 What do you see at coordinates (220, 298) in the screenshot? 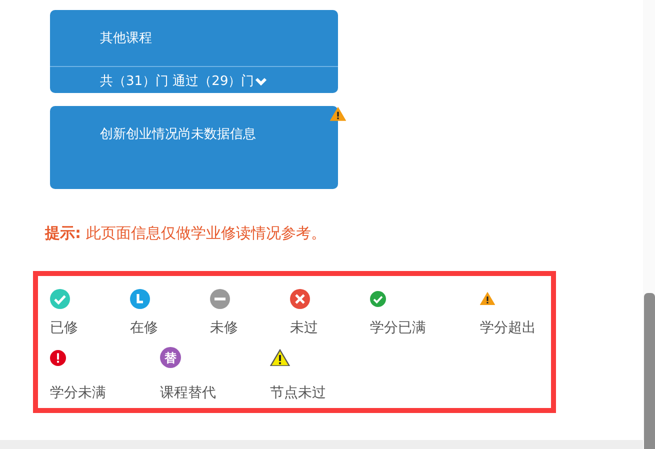
I see `minus-circle-icon` at bounding box center [220, 298].